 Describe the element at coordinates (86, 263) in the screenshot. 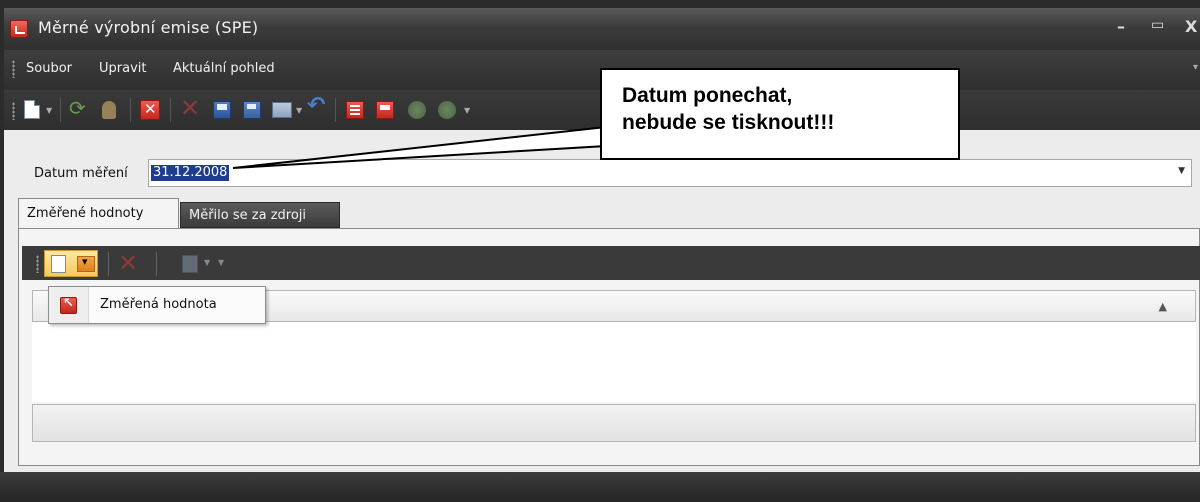

I see `new-dropdown-caret-icon` at that location.